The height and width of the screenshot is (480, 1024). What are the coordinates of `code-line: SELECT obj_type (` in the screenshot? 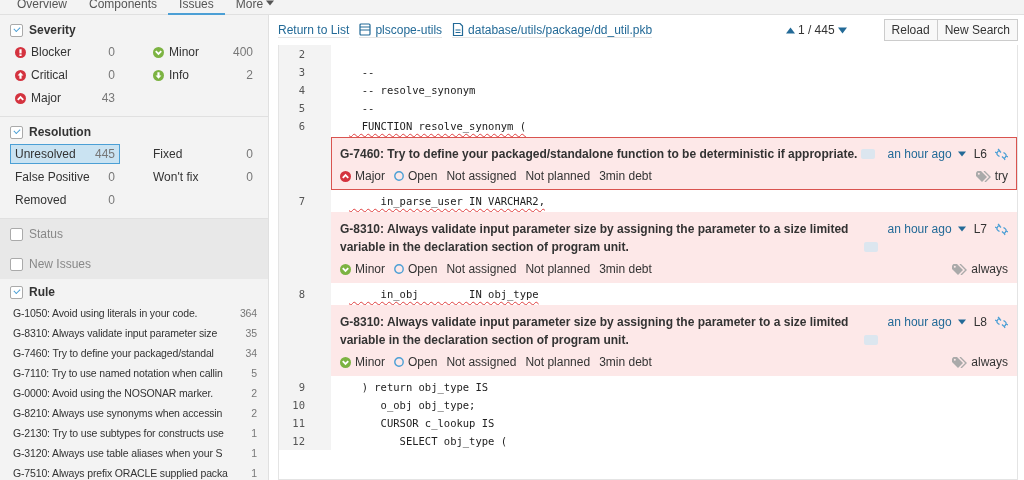 It's located at (453, 442).